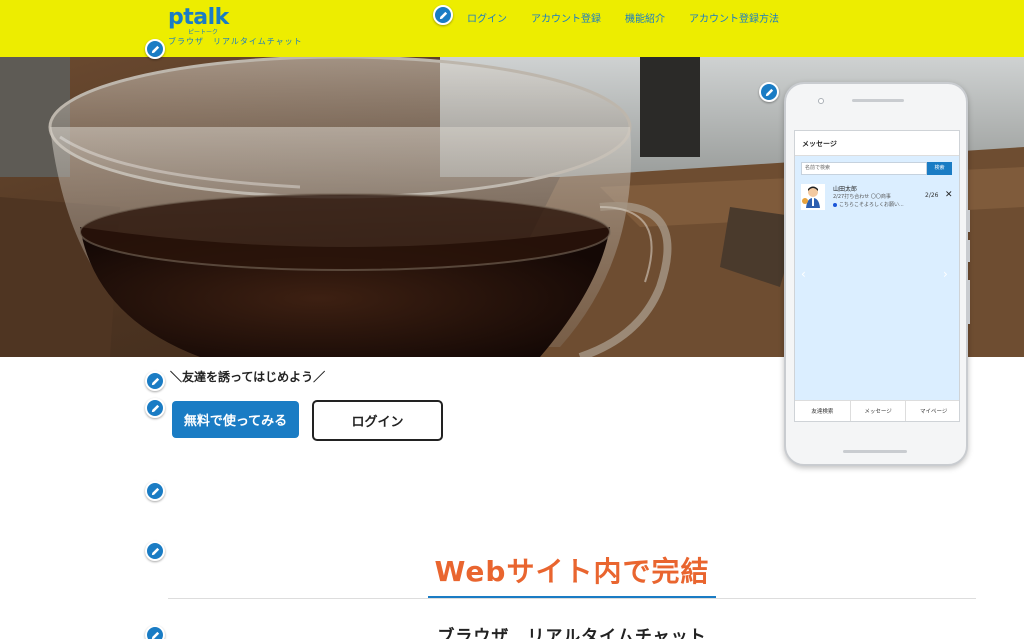 This screenshot has height=639, width=1024. What do you see at coordinates (932, 411) in the screenshot?
I see `tab-mypage: マイページ` at bounding box center [932, 411].